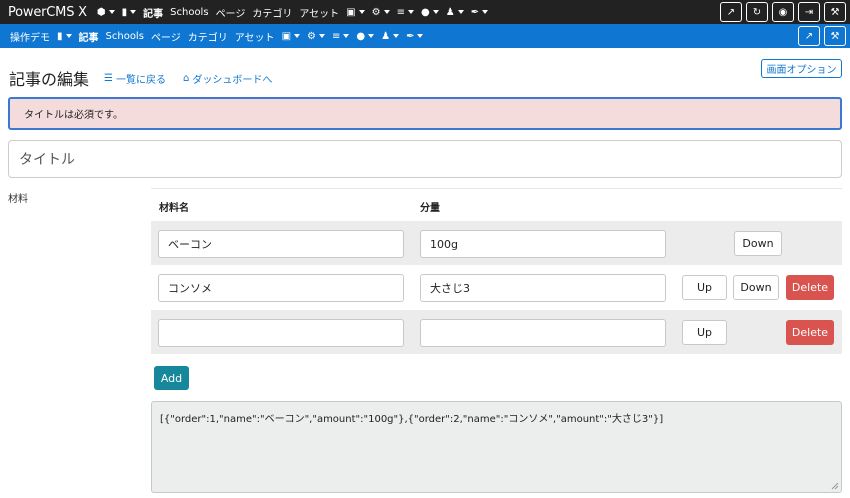 The height and width of the screenshot is (498, 850). Describe the element at coordinates (405, 12) in the screenshot. I see `nav-database-menu: ≡` at that location.